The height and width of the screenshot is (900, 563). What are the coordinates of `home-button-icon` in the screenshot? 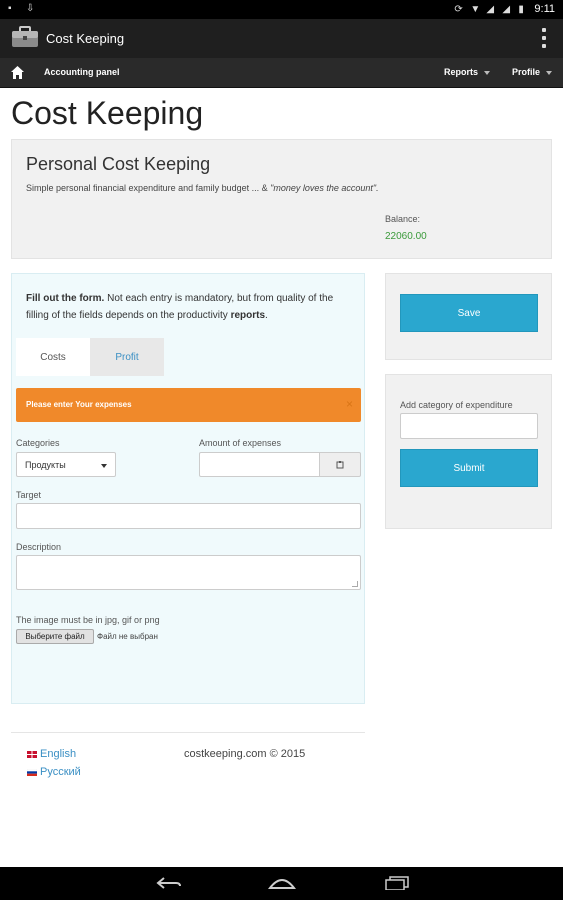 It's located at (282, 883).